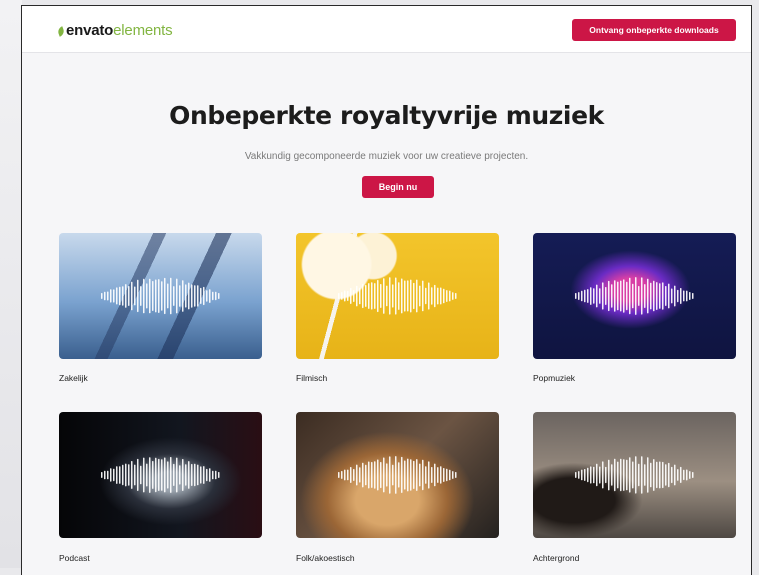 This screenshot has width=759, height=575. I want to click on envato-logo: envato elements, so click(114, 30).